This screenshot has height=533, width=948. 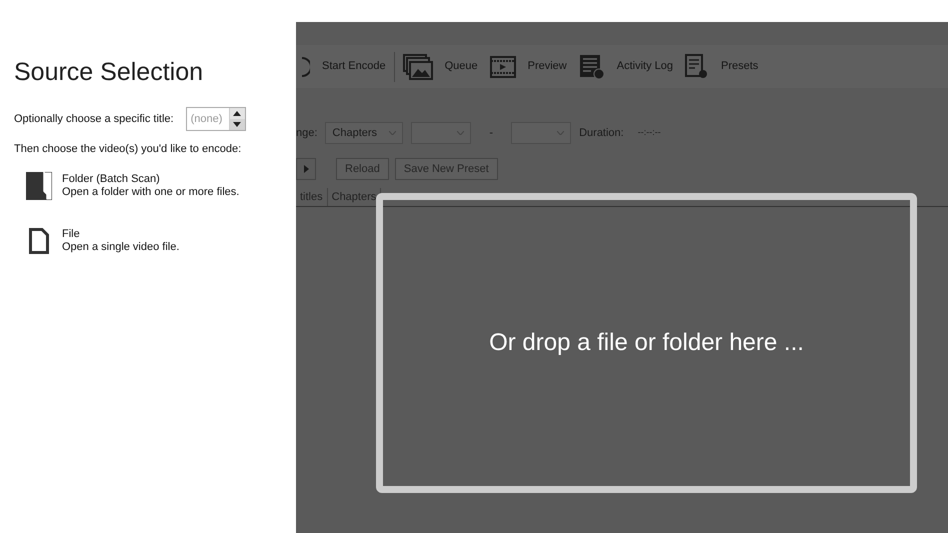 I want to click on source-option: Folder (Batch Scan) Open a folder with one or more files., so click(x=161, y=186).